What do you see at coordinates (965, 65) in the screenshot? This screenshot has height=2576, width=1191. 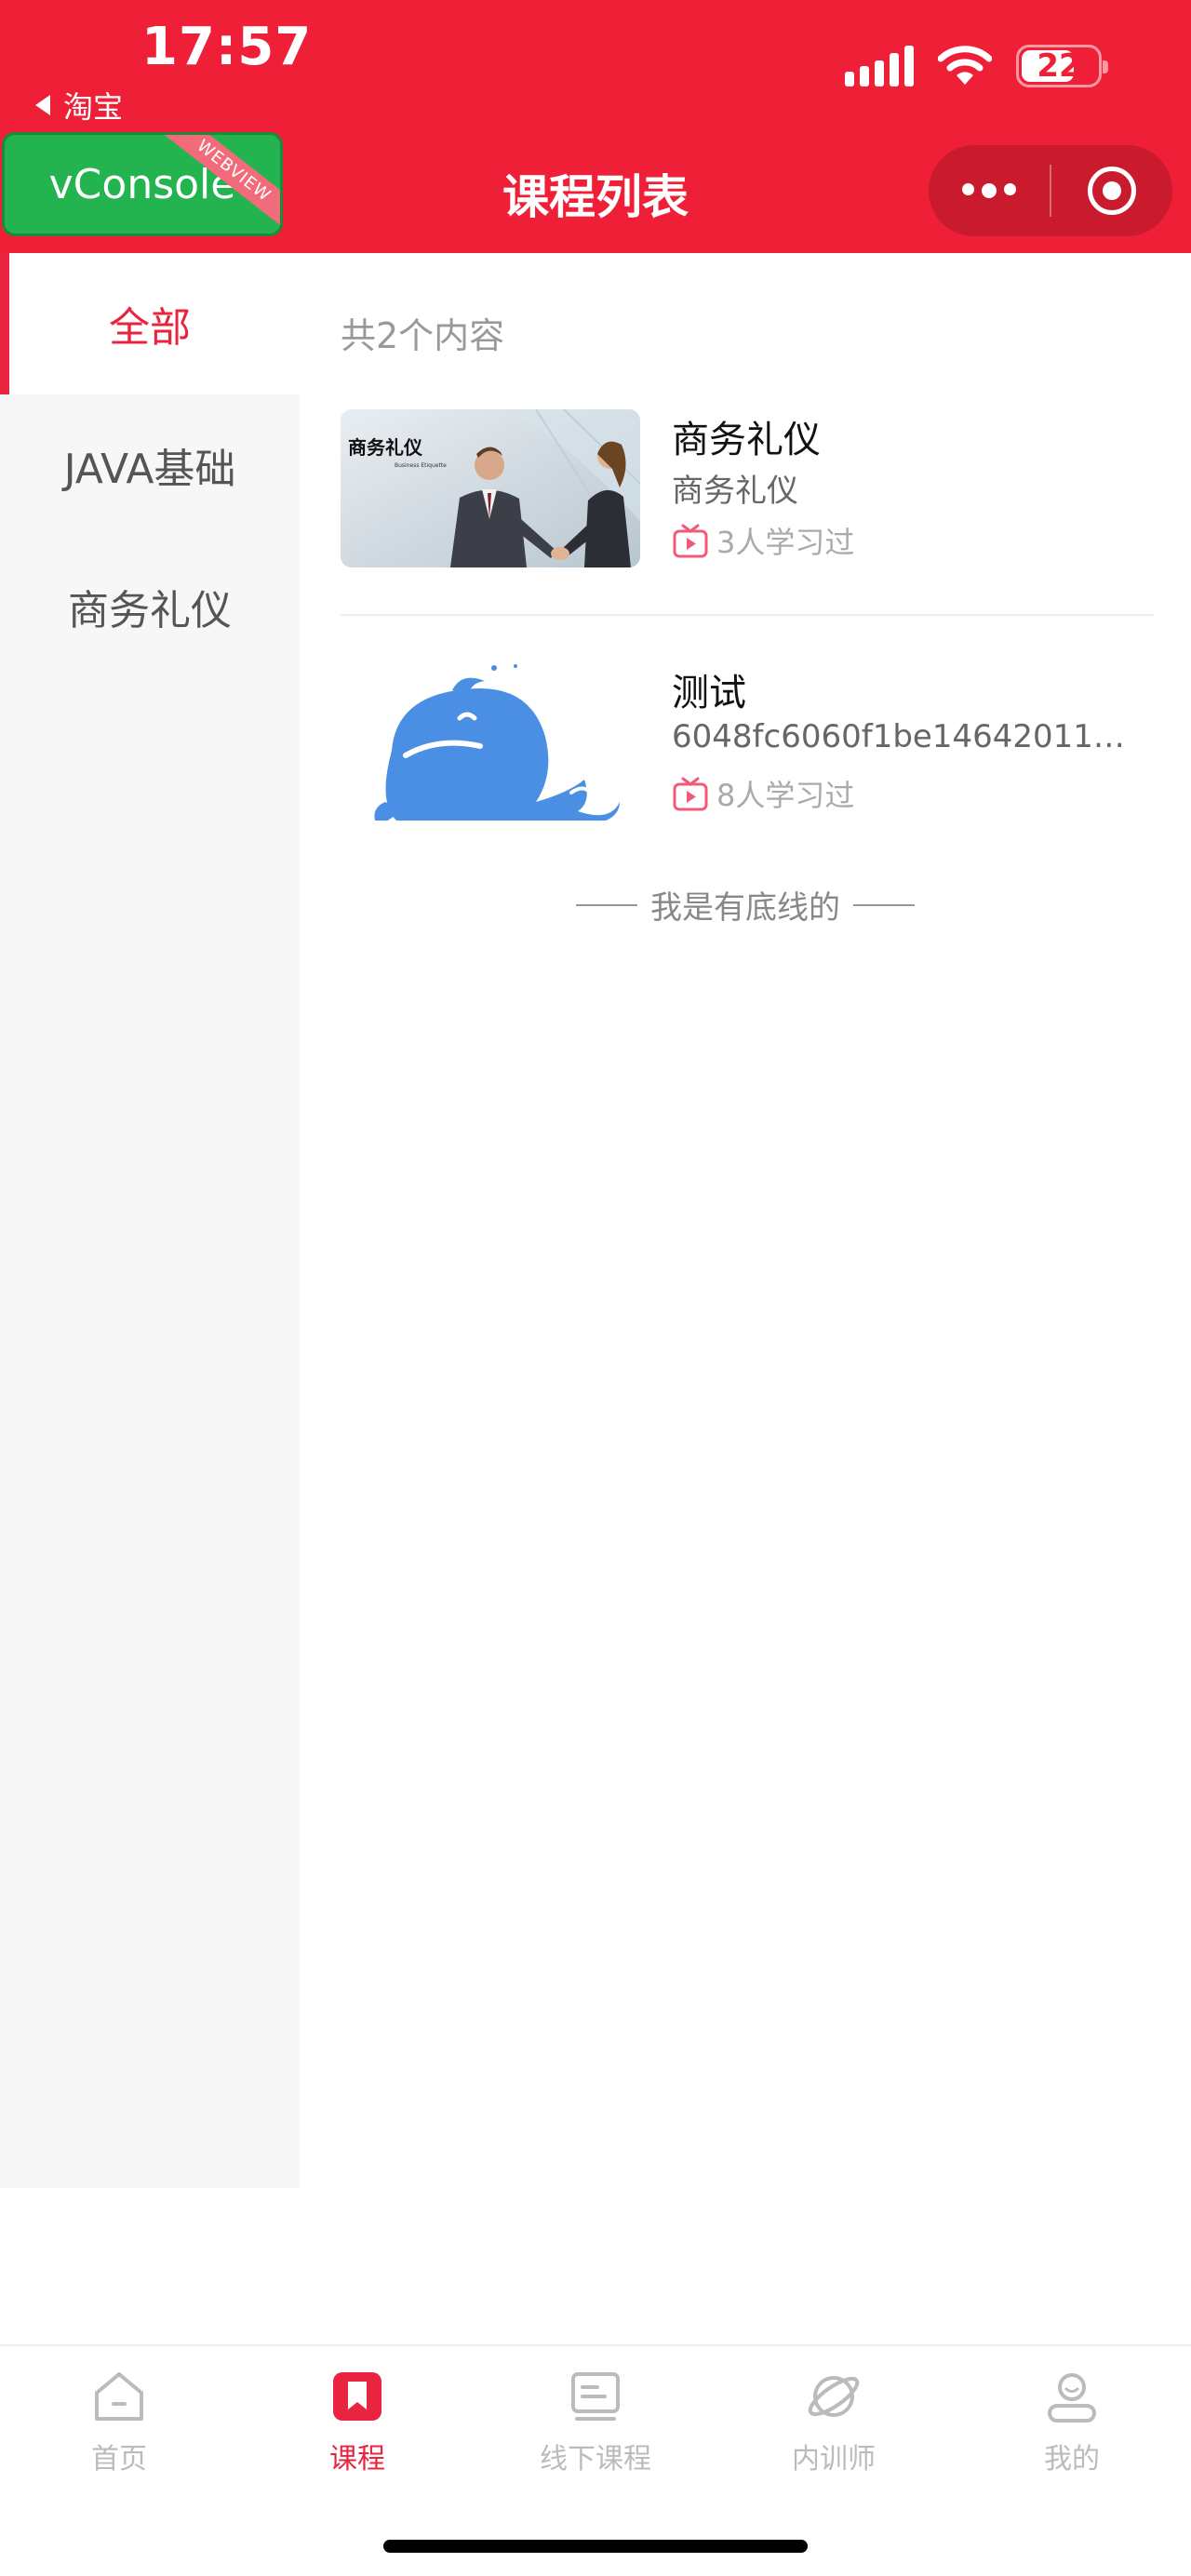 I see `wifi-icon` at bounding box center [965, 65].